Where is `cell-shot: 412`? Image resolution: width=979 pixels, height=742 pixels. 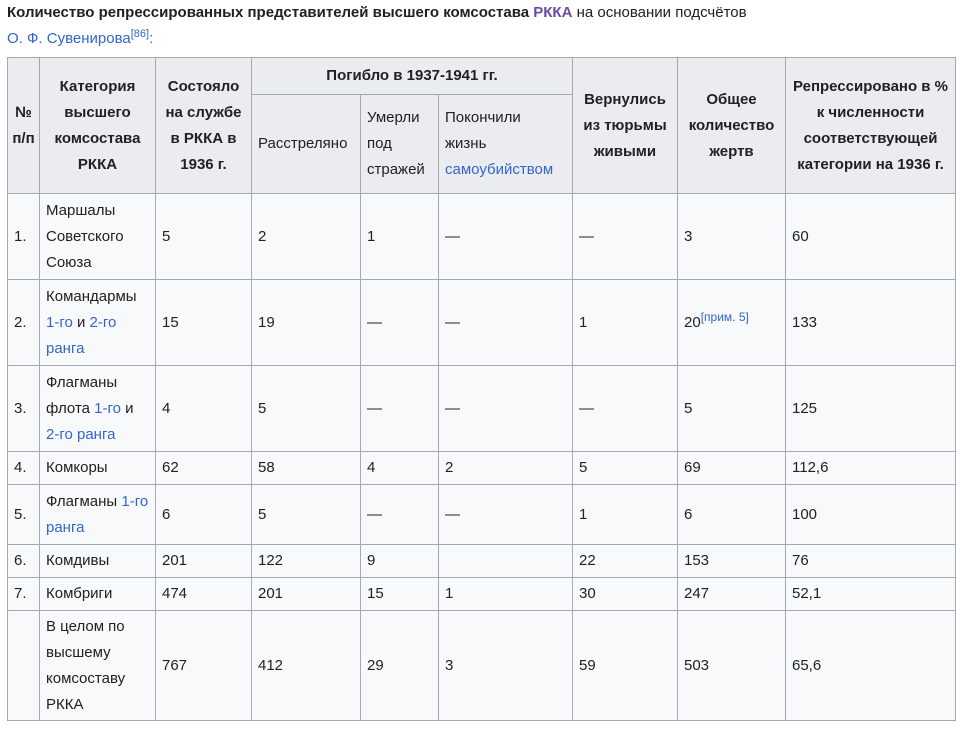 cell-shot: 412 is located at coordinates (306, 665).